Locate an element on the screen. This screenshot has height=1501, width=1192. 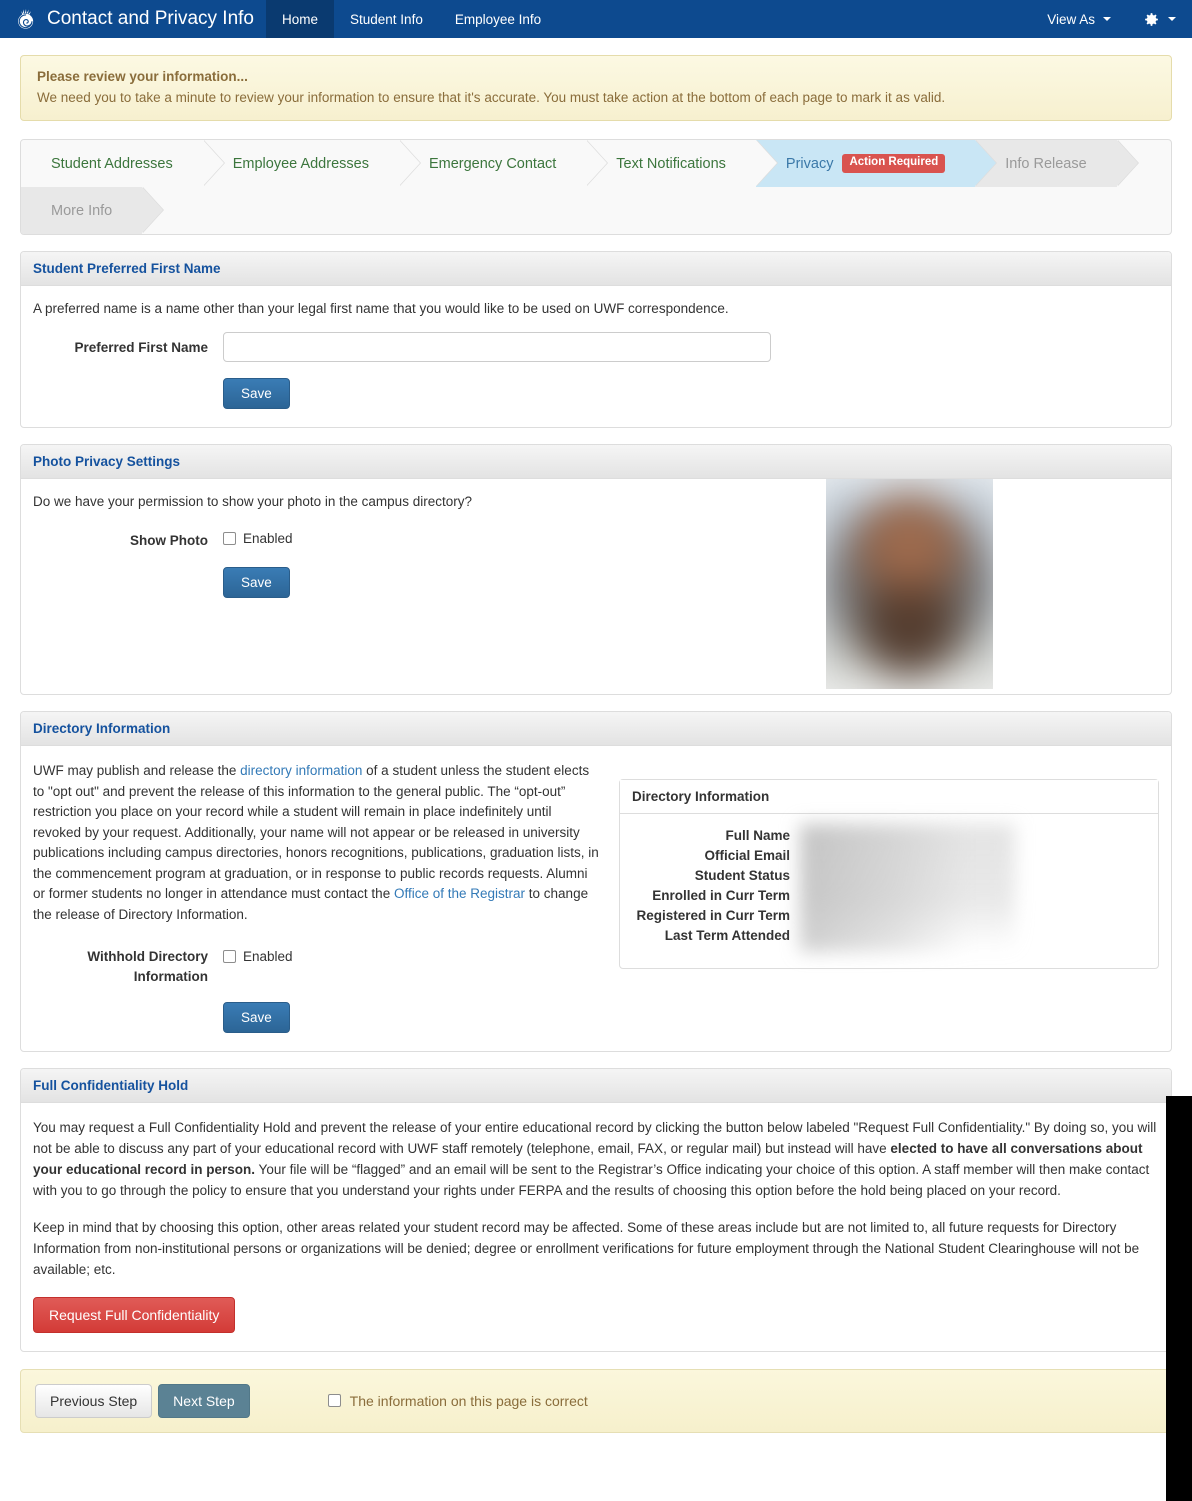
status-badge-action-required: Action Required is located at coordinates (894, 163).